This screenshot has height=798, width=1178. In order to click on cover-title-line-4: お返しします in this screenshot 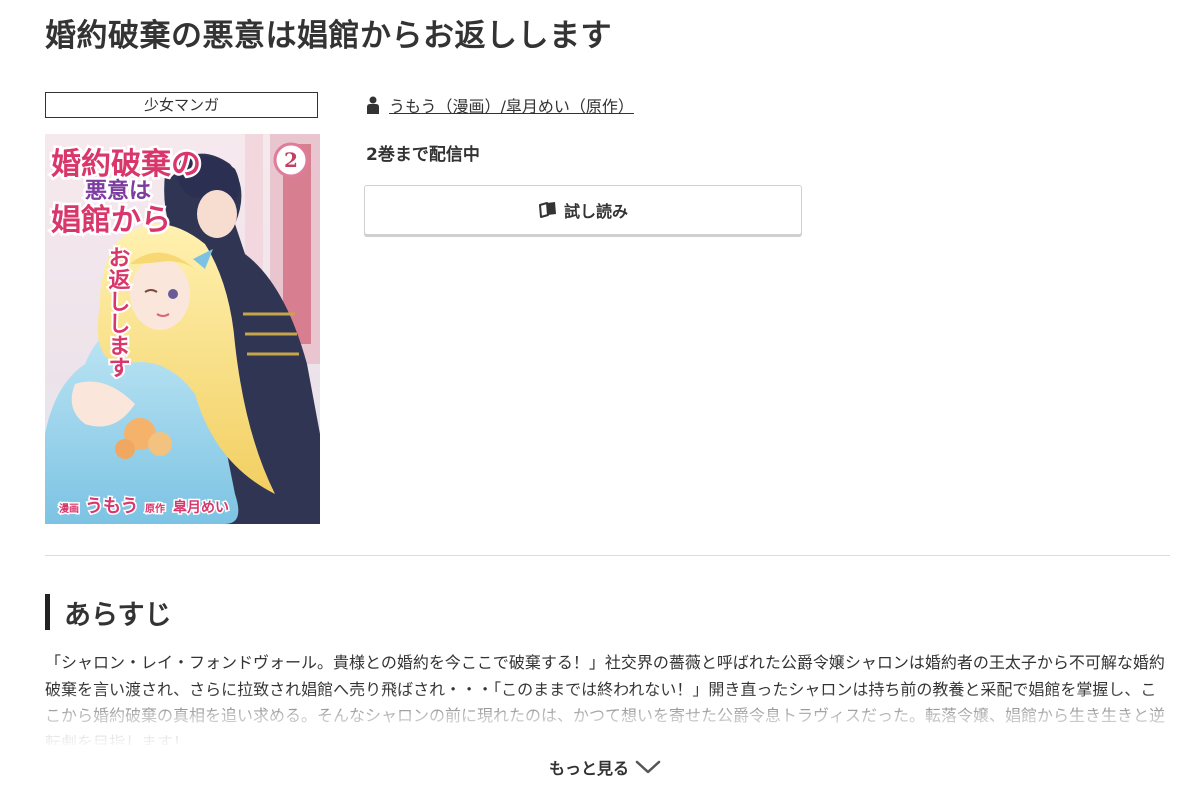, I will do `click(118, 312)`.